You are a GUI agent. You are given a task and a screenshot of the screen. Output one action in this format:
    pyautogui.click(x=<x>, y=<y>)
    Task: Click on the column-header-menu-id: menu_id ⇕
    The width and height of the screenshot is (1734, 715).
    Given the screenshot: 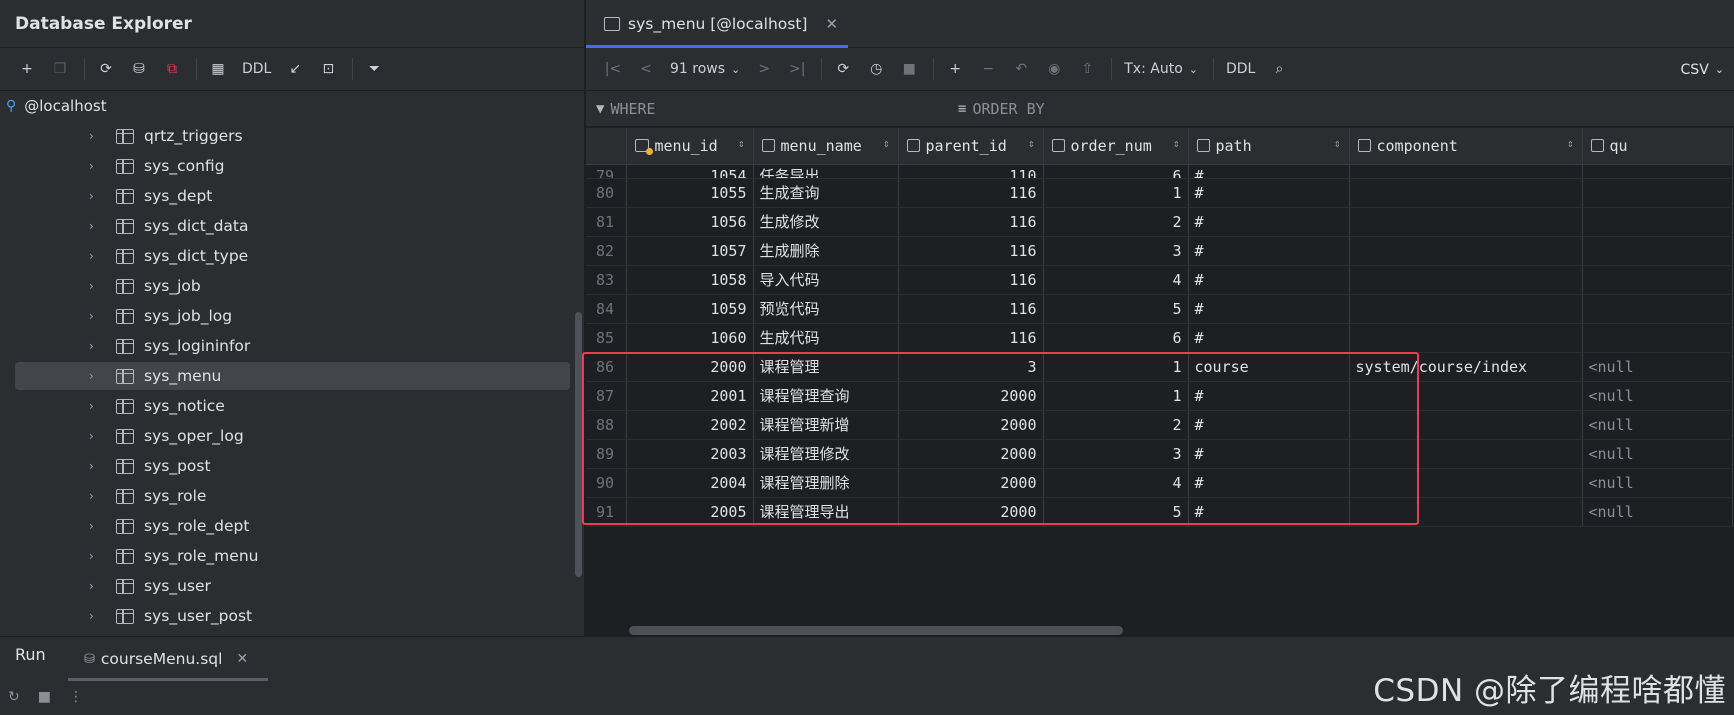 What is the action you would take?
    pyautogui.click(x=690, y=146)
    